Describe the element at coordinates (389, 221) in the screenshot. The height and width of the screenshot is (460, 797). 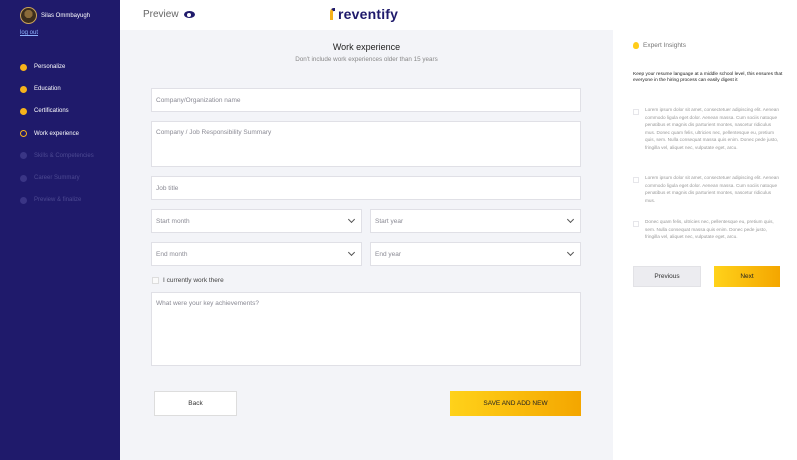
I see `start-year-value: Start year` at that location.